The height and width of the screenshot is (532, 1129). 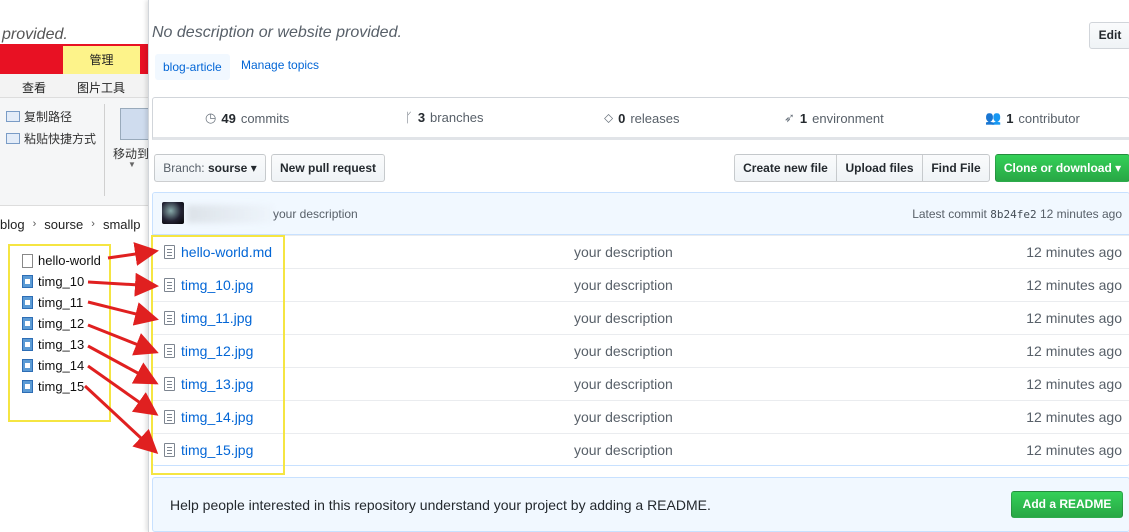 I want to click on tab-view: 查看, so click(x=34, y=87).